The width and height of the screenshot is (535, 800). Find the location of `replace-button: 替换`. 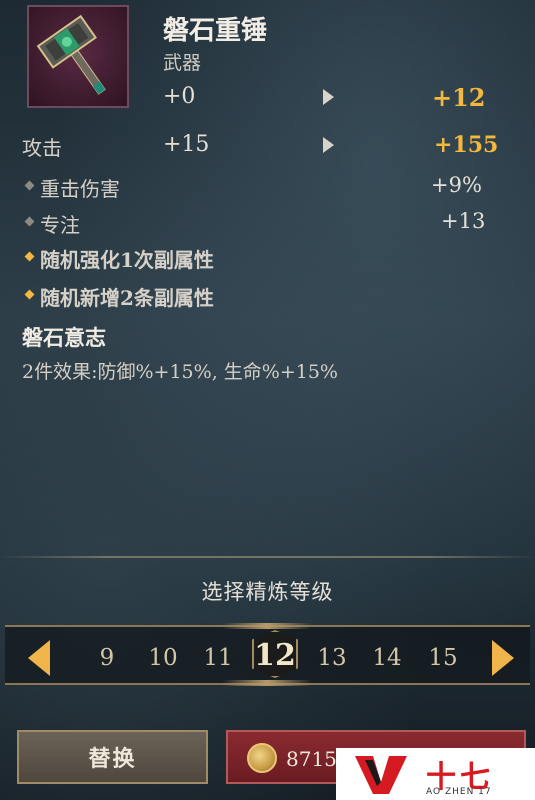

replace-button: 替换 is located at coordinates (112, 757).